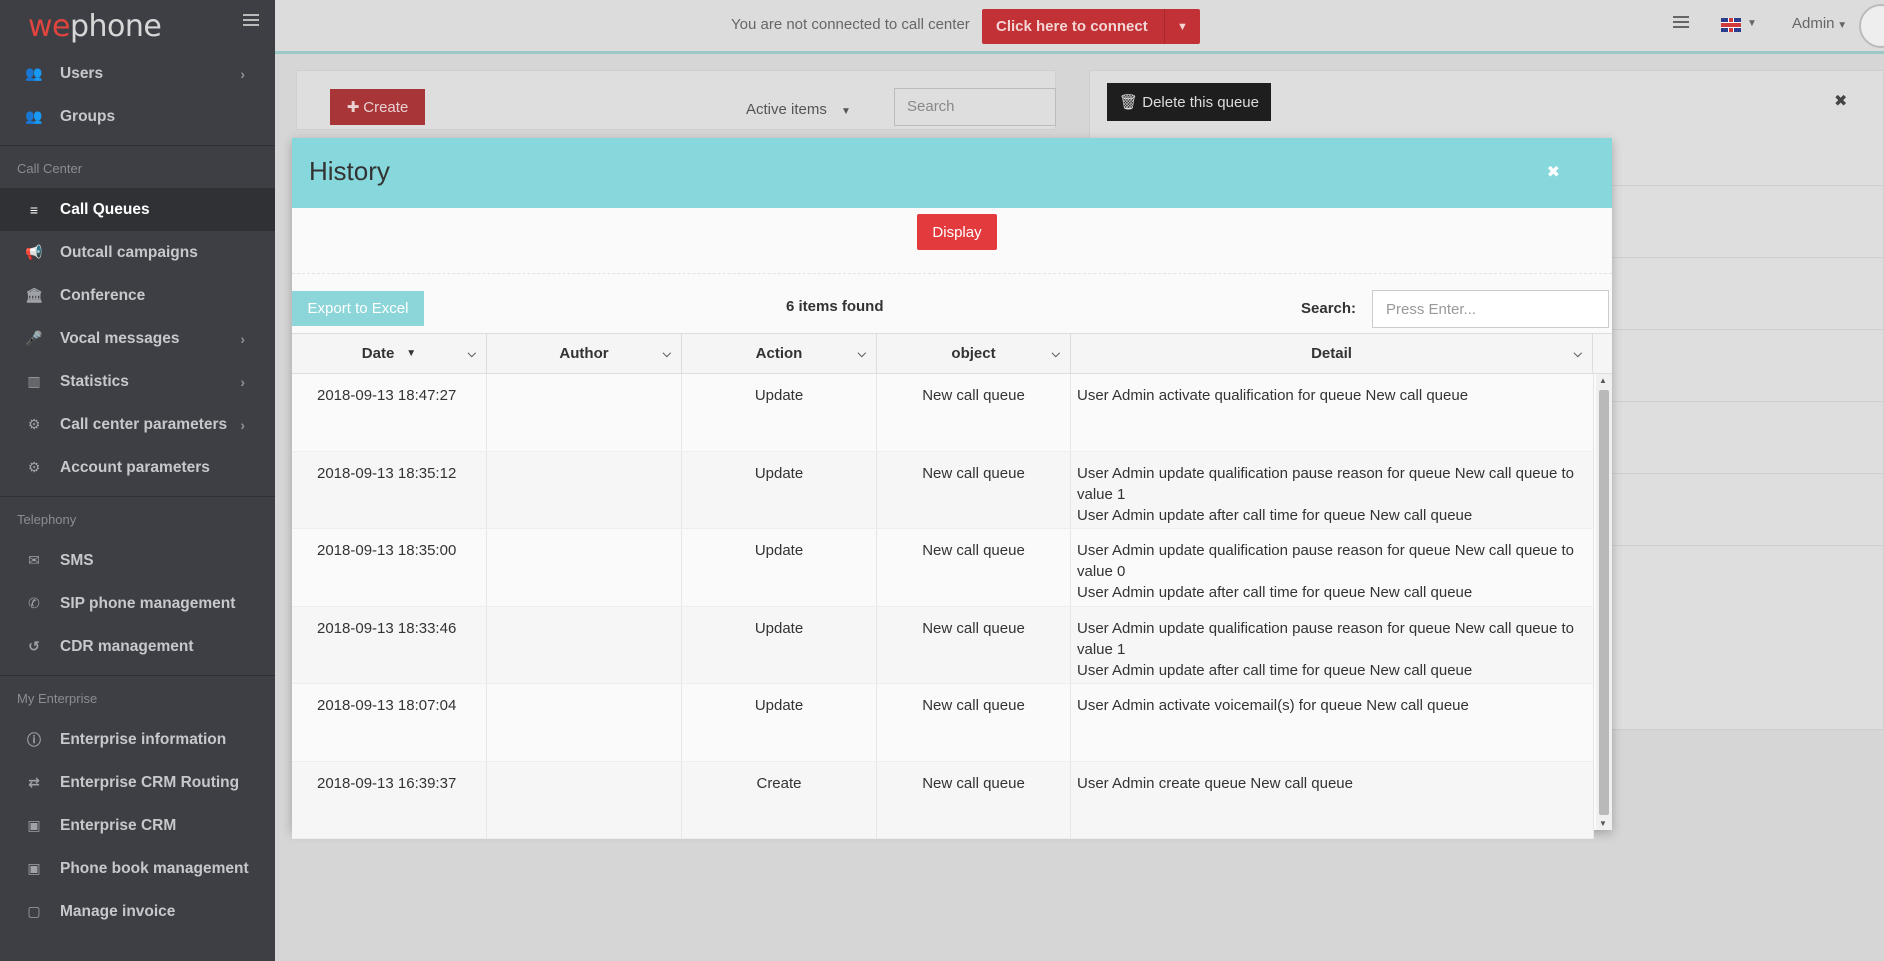 Image resolution: width=1884 pixels, height=961 pixels. I want to click on users-icon: 👥, so click(34, 116).